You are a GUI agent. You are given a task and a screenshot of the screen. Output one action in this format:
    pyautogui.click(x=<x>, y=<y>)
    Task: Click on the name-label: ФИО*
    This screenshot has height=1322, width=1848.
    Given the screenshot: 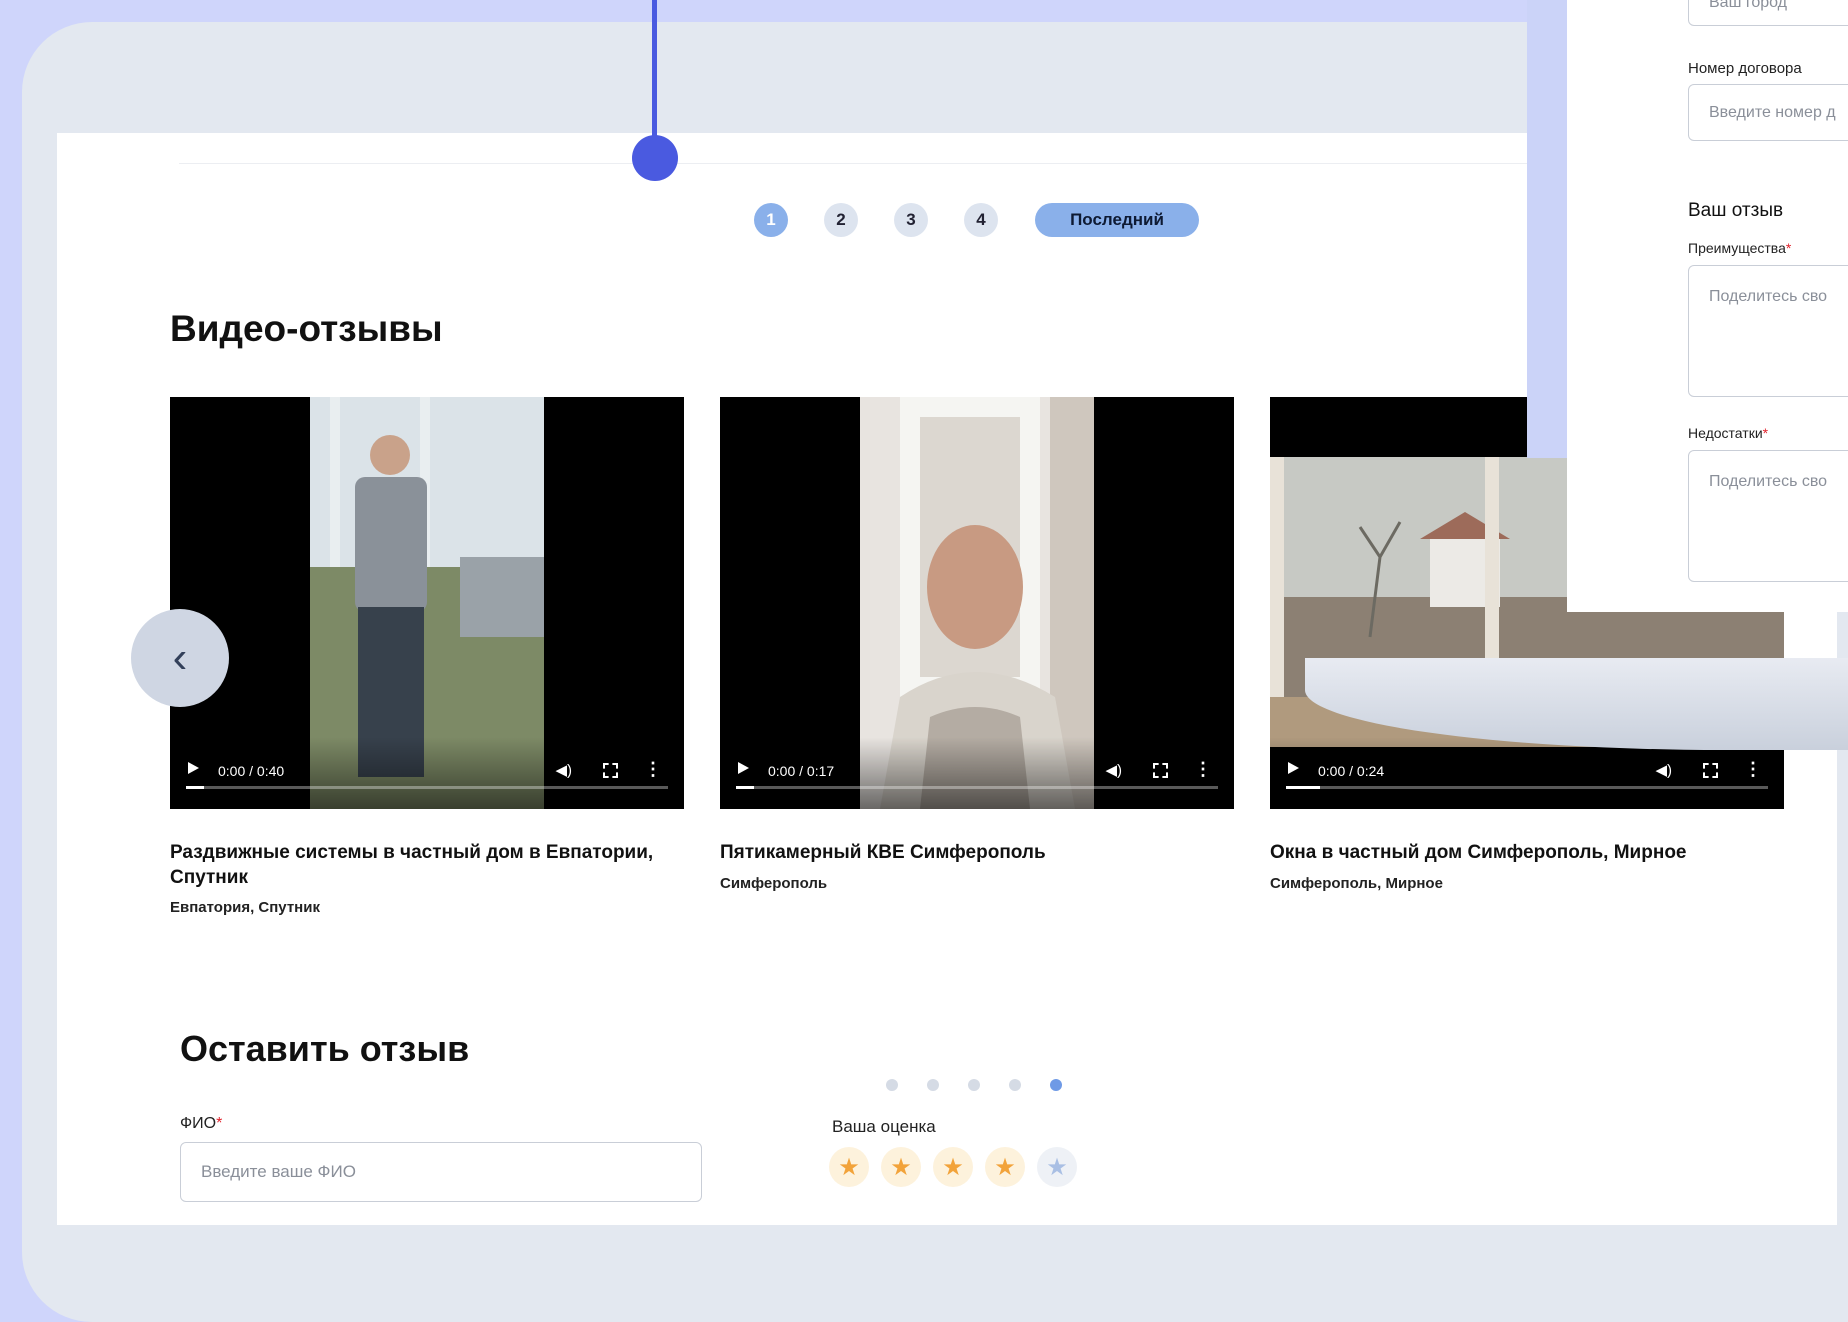 What is the action you would take?
    pyautogui.click(x=201, y=1123)
    